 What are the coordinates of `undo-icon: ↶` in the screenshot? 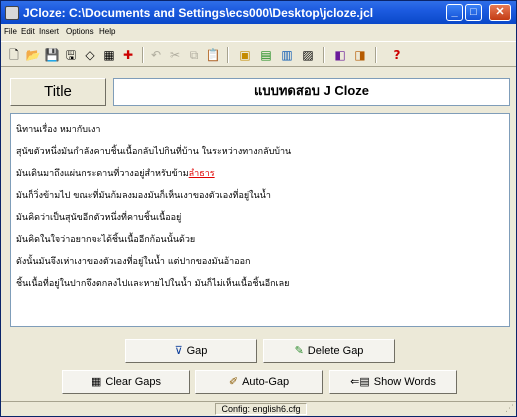 It's located at (156, 55).